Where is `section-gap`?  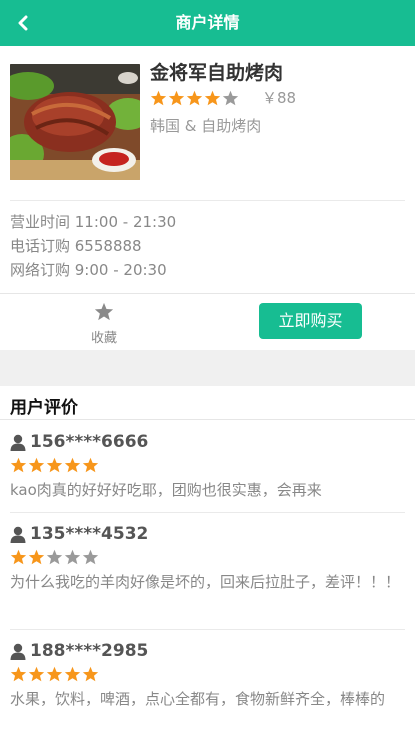 section-gap is located at coordinates (207, 368).